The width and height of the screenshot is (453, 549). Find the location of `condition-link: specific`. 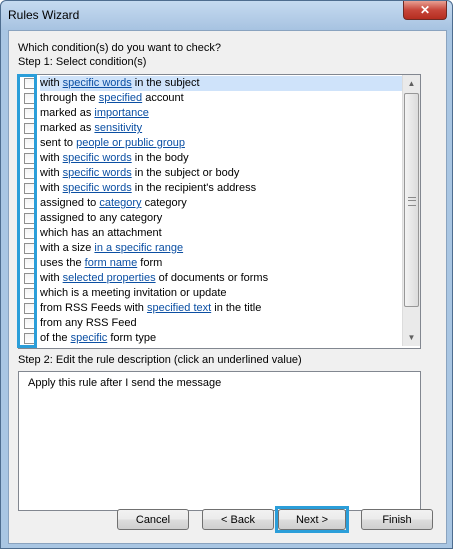

condition-link: specific is located at coordinates (89, 338).